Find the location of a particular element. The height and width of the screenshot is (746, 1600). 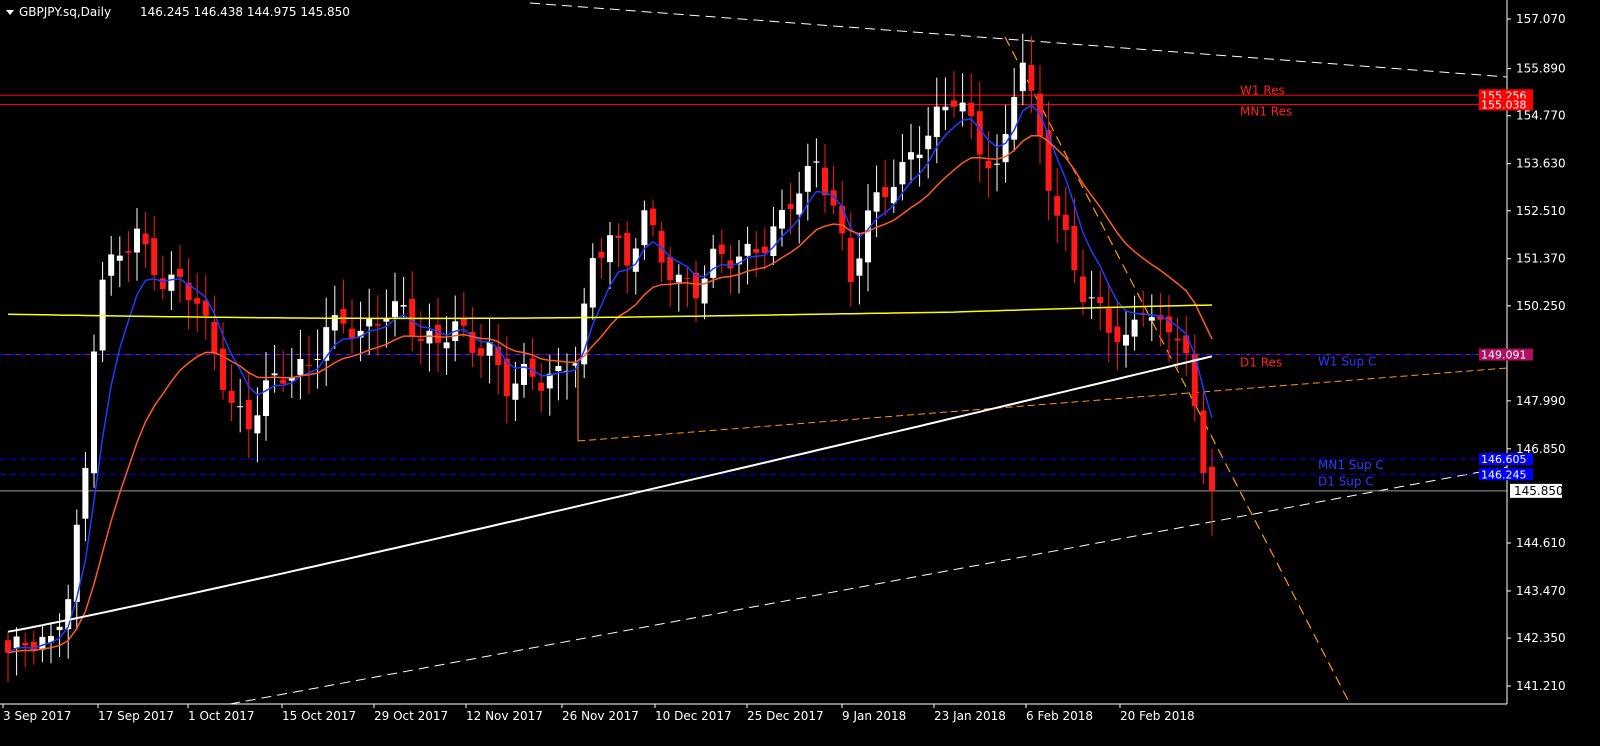

date-tick-label: 3 Sep 2017 is located at coordinates (37, 716).